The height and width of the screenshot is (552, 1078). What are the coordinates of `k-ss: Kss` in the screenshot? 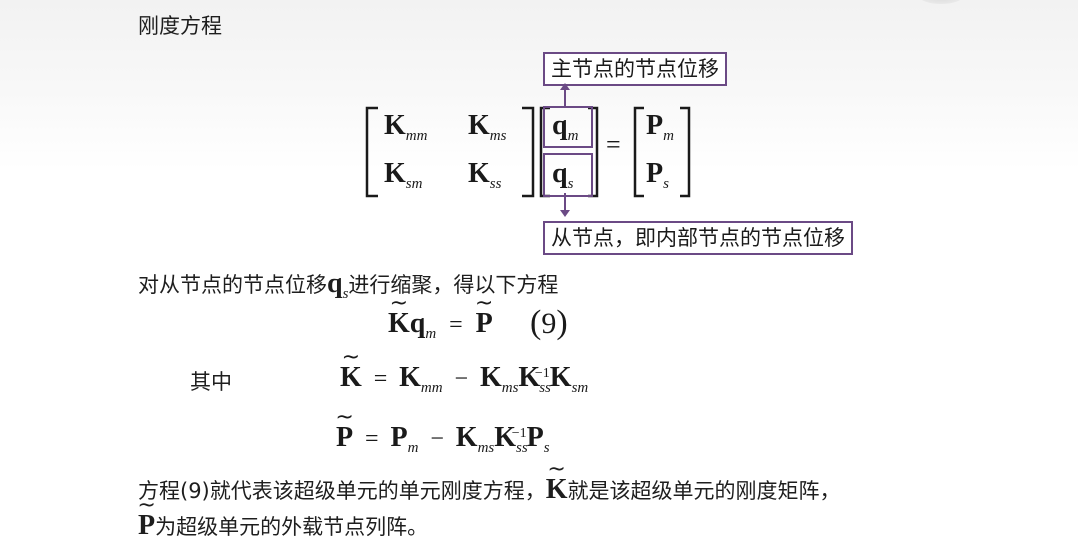 It's located at (485, 175).